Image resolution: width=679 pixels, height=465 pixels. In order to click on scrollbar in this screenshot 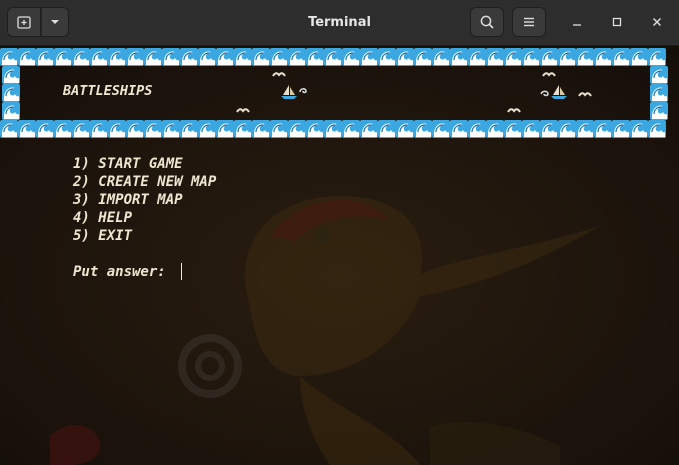, I will do `click(673, 255)`.